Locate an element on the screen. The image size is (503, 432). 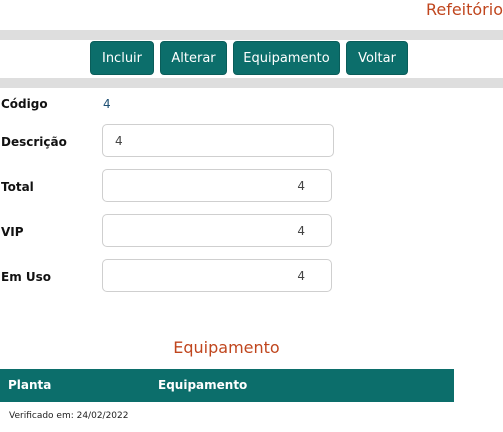
toolbar-band-bottom is located at coordinates (251, 83).